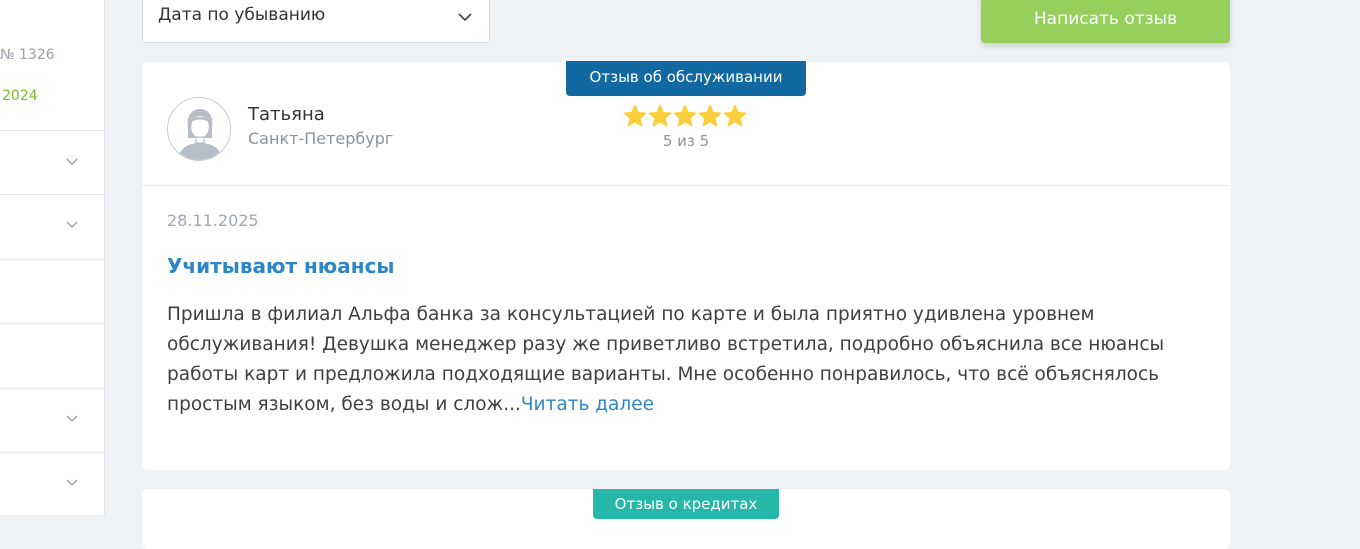 The image size is (1360, 549). Describe the element at coordinates (286, 114) in the screenshot. I see `author-name: Татьяна` at that location.